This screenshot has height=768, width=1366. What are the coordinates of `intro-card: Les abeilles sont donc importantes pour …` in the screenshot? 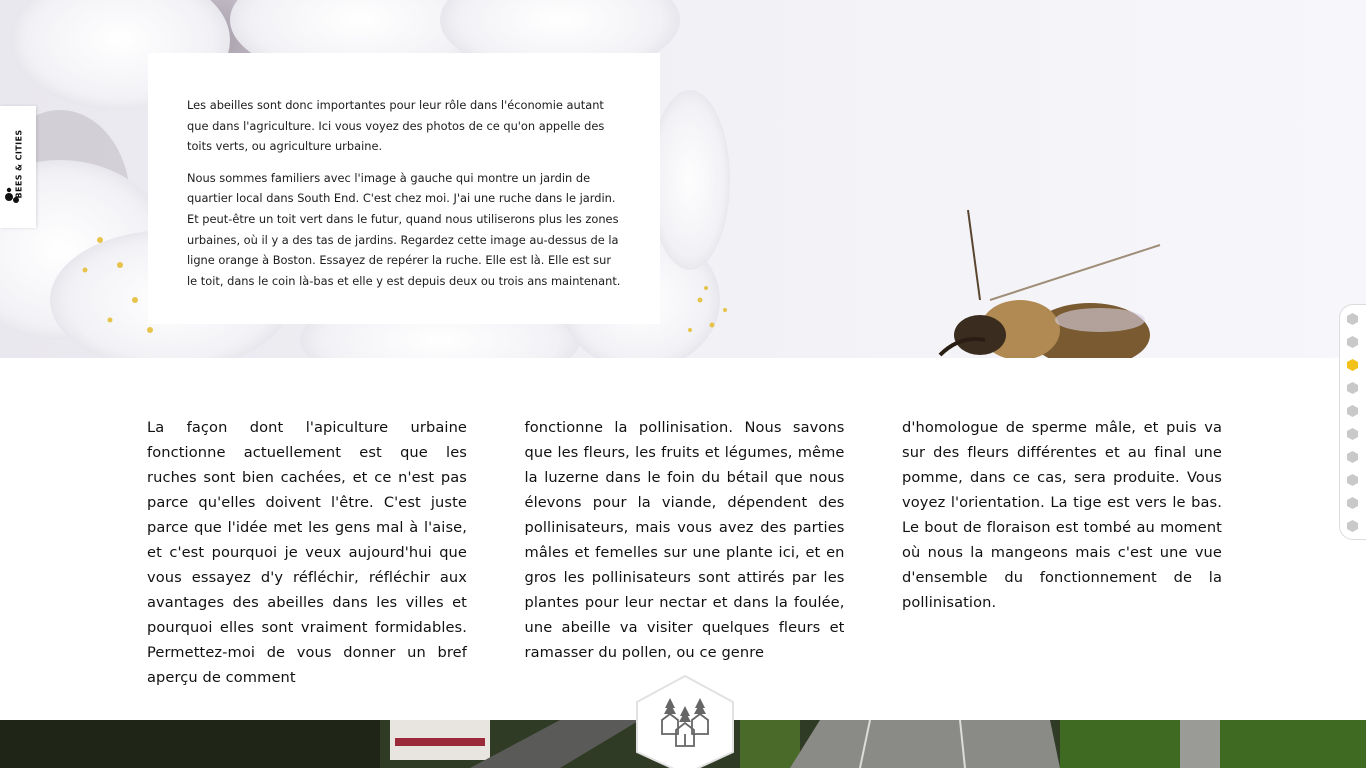 It's located at (404, 188).